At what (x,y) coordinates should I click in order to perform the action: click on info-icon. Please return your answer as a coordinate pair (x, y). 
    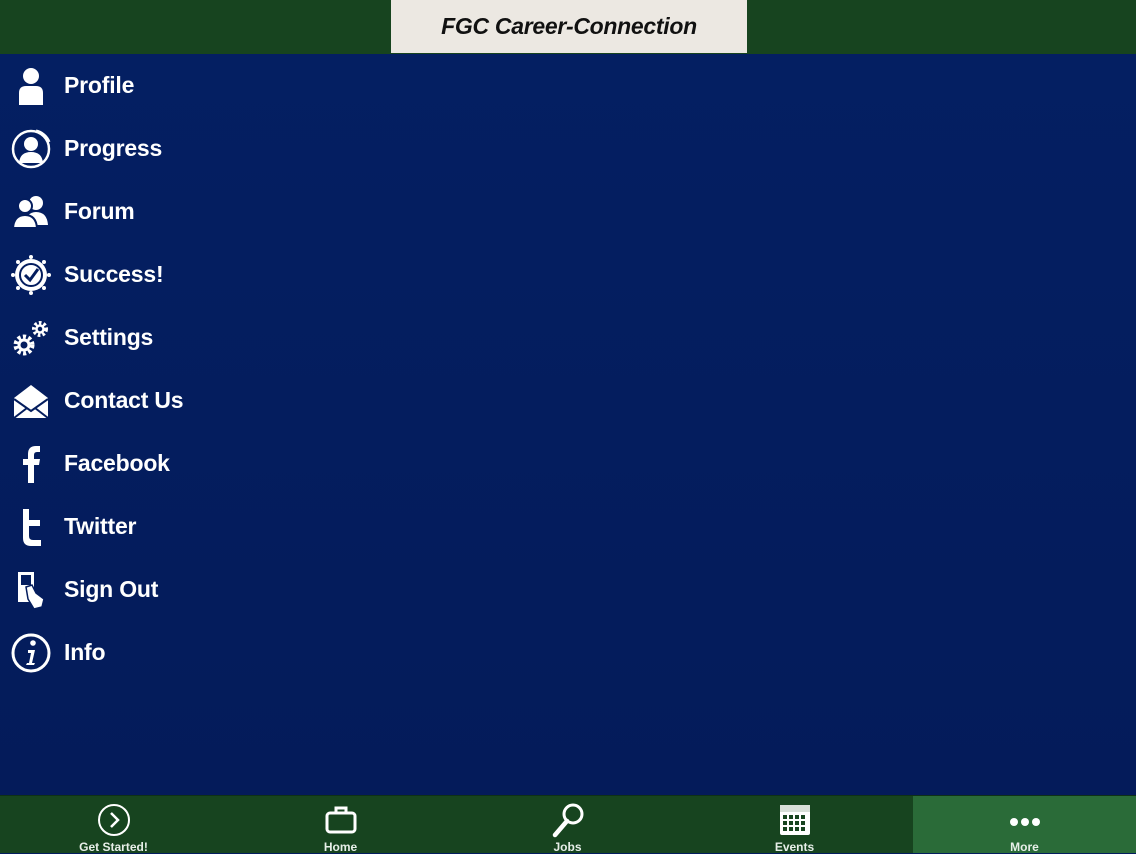
    Looking at the image, I should click on (31, 653).